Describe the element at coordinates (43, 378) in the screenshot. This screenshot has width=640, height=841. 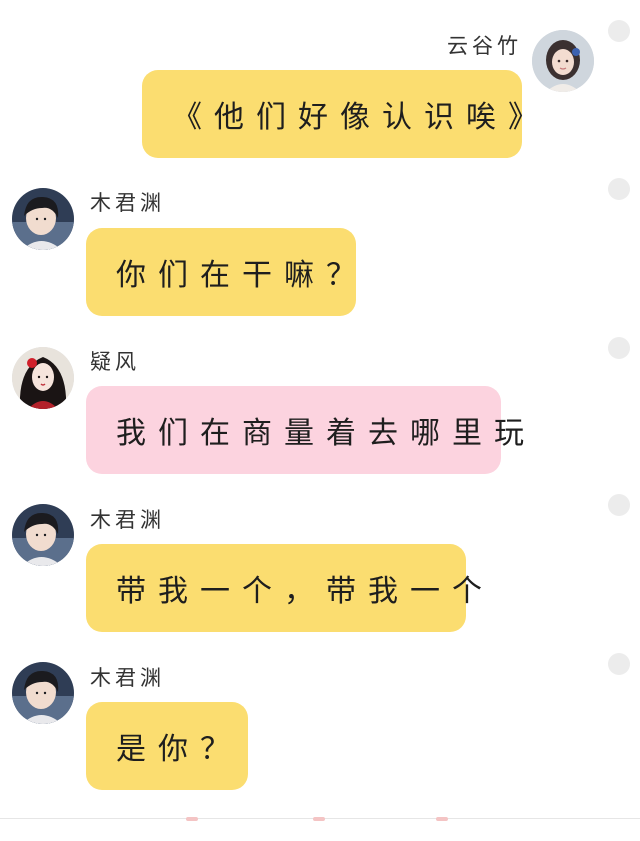
I see `girl-red-flower-avatar` at that location.